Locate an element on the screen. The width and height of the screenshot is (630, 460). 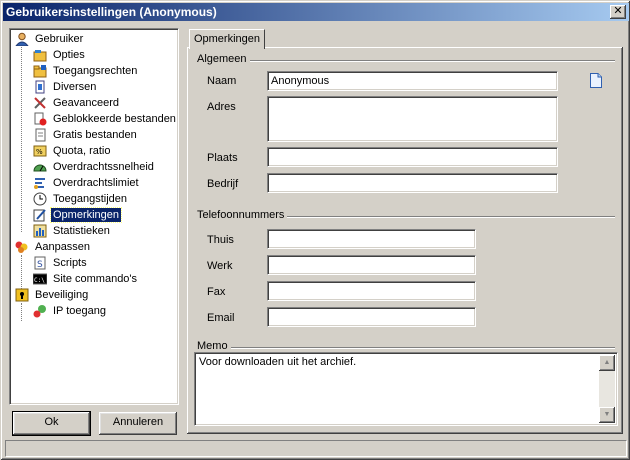
tree-item-overdrachtslimiet: Overdrachtslimiet is located at coordinates (86, 183).